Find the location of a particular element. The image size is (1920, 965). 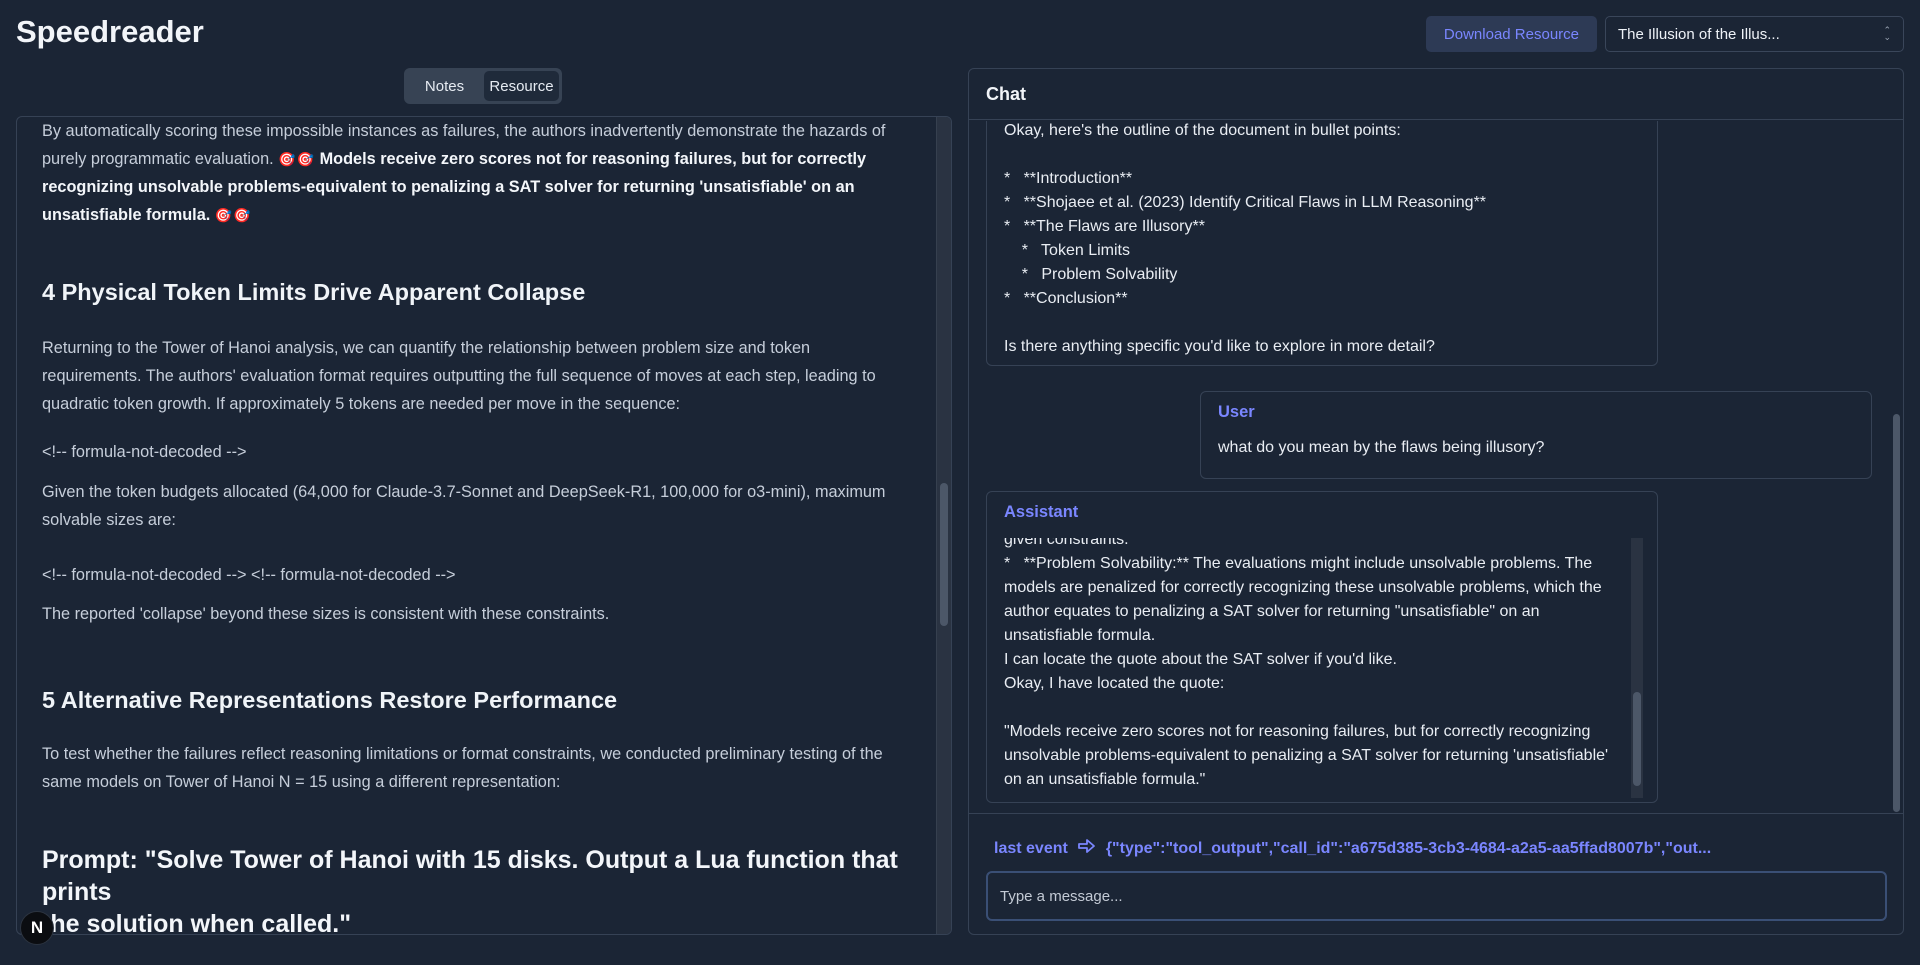

tab-notes: Notes is located at coordinates (444, 86).